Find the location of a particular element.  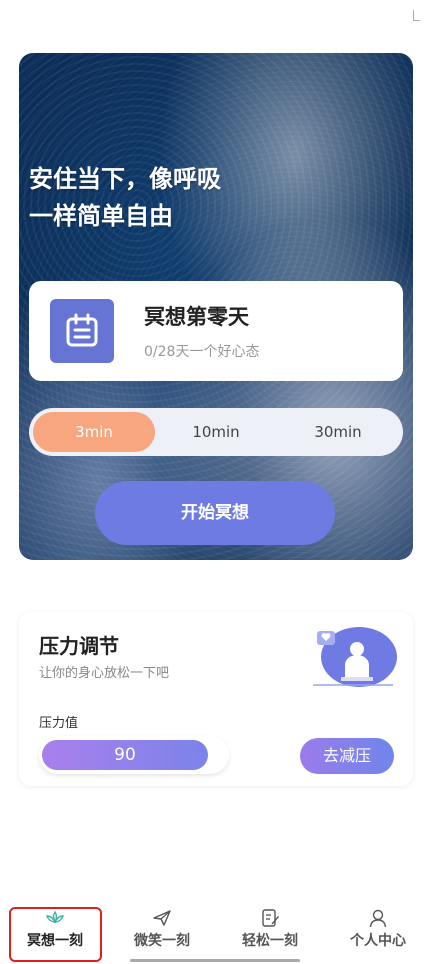

stress-subtitle: 让你的身心放松一下吧 is located at coordinates (104, 673).